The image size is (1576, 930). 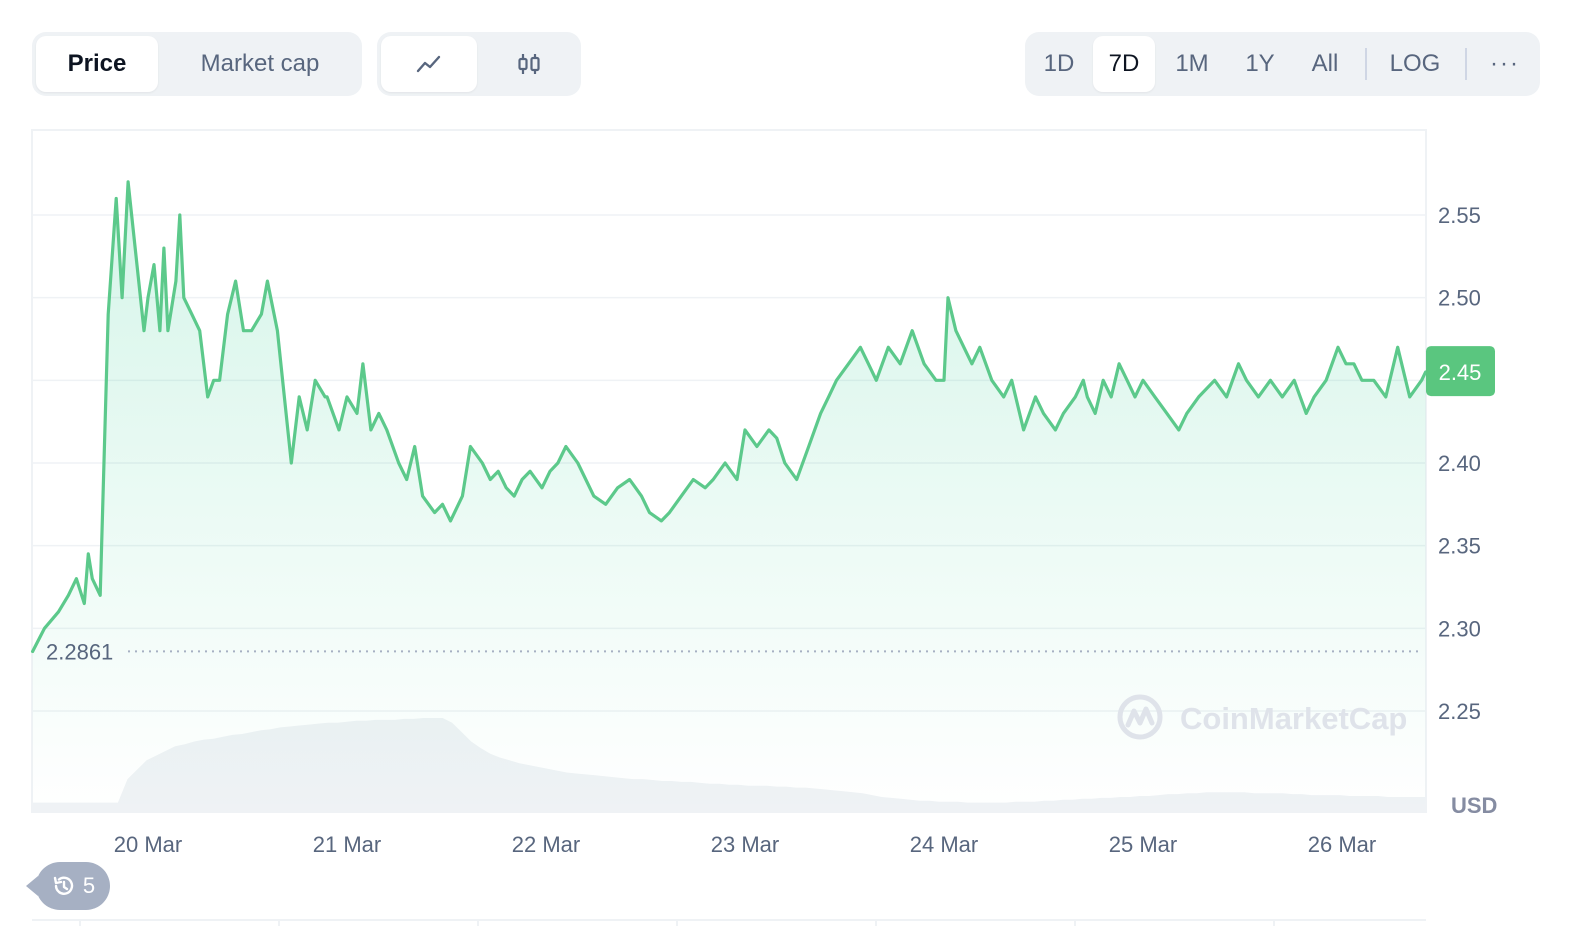 I want to click on x-tick-label: 20 Mar, so click(x=148, y=844).